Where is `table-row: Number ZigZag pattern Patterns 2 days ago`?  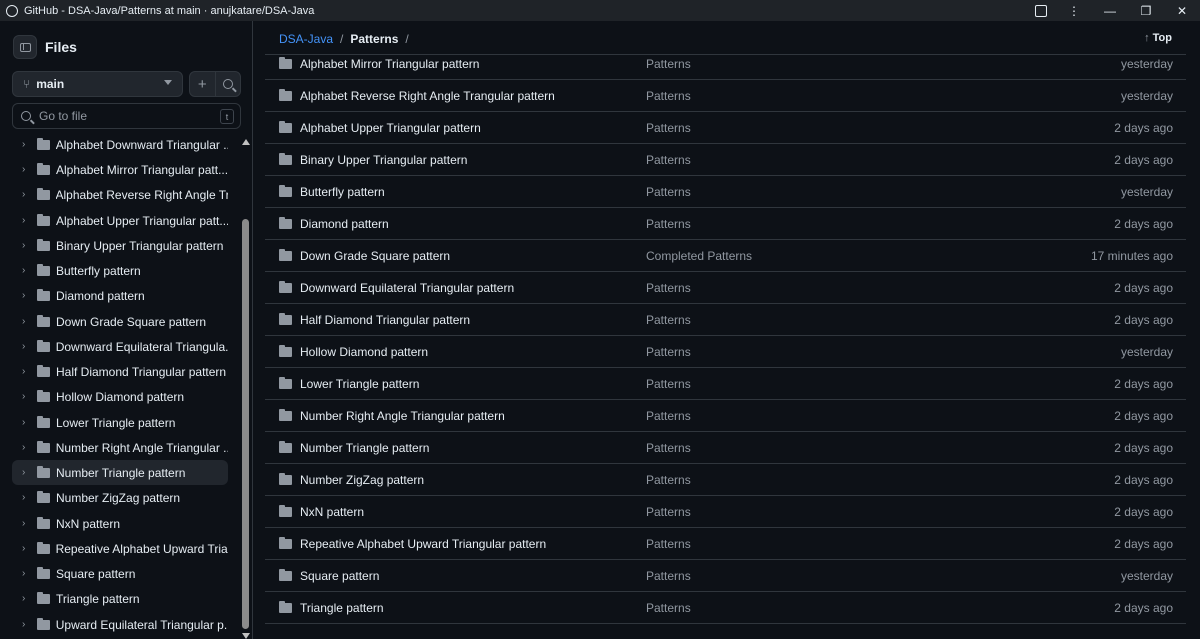 table-row: Number ZigZag pattern Patterns 2 days ago is located at coordinates (725, 480).